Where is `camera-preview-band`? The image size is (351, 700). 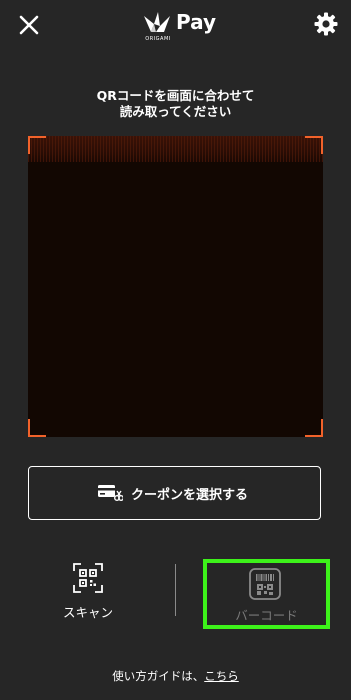 camera-preview-band is located at coordinates (175, 149).